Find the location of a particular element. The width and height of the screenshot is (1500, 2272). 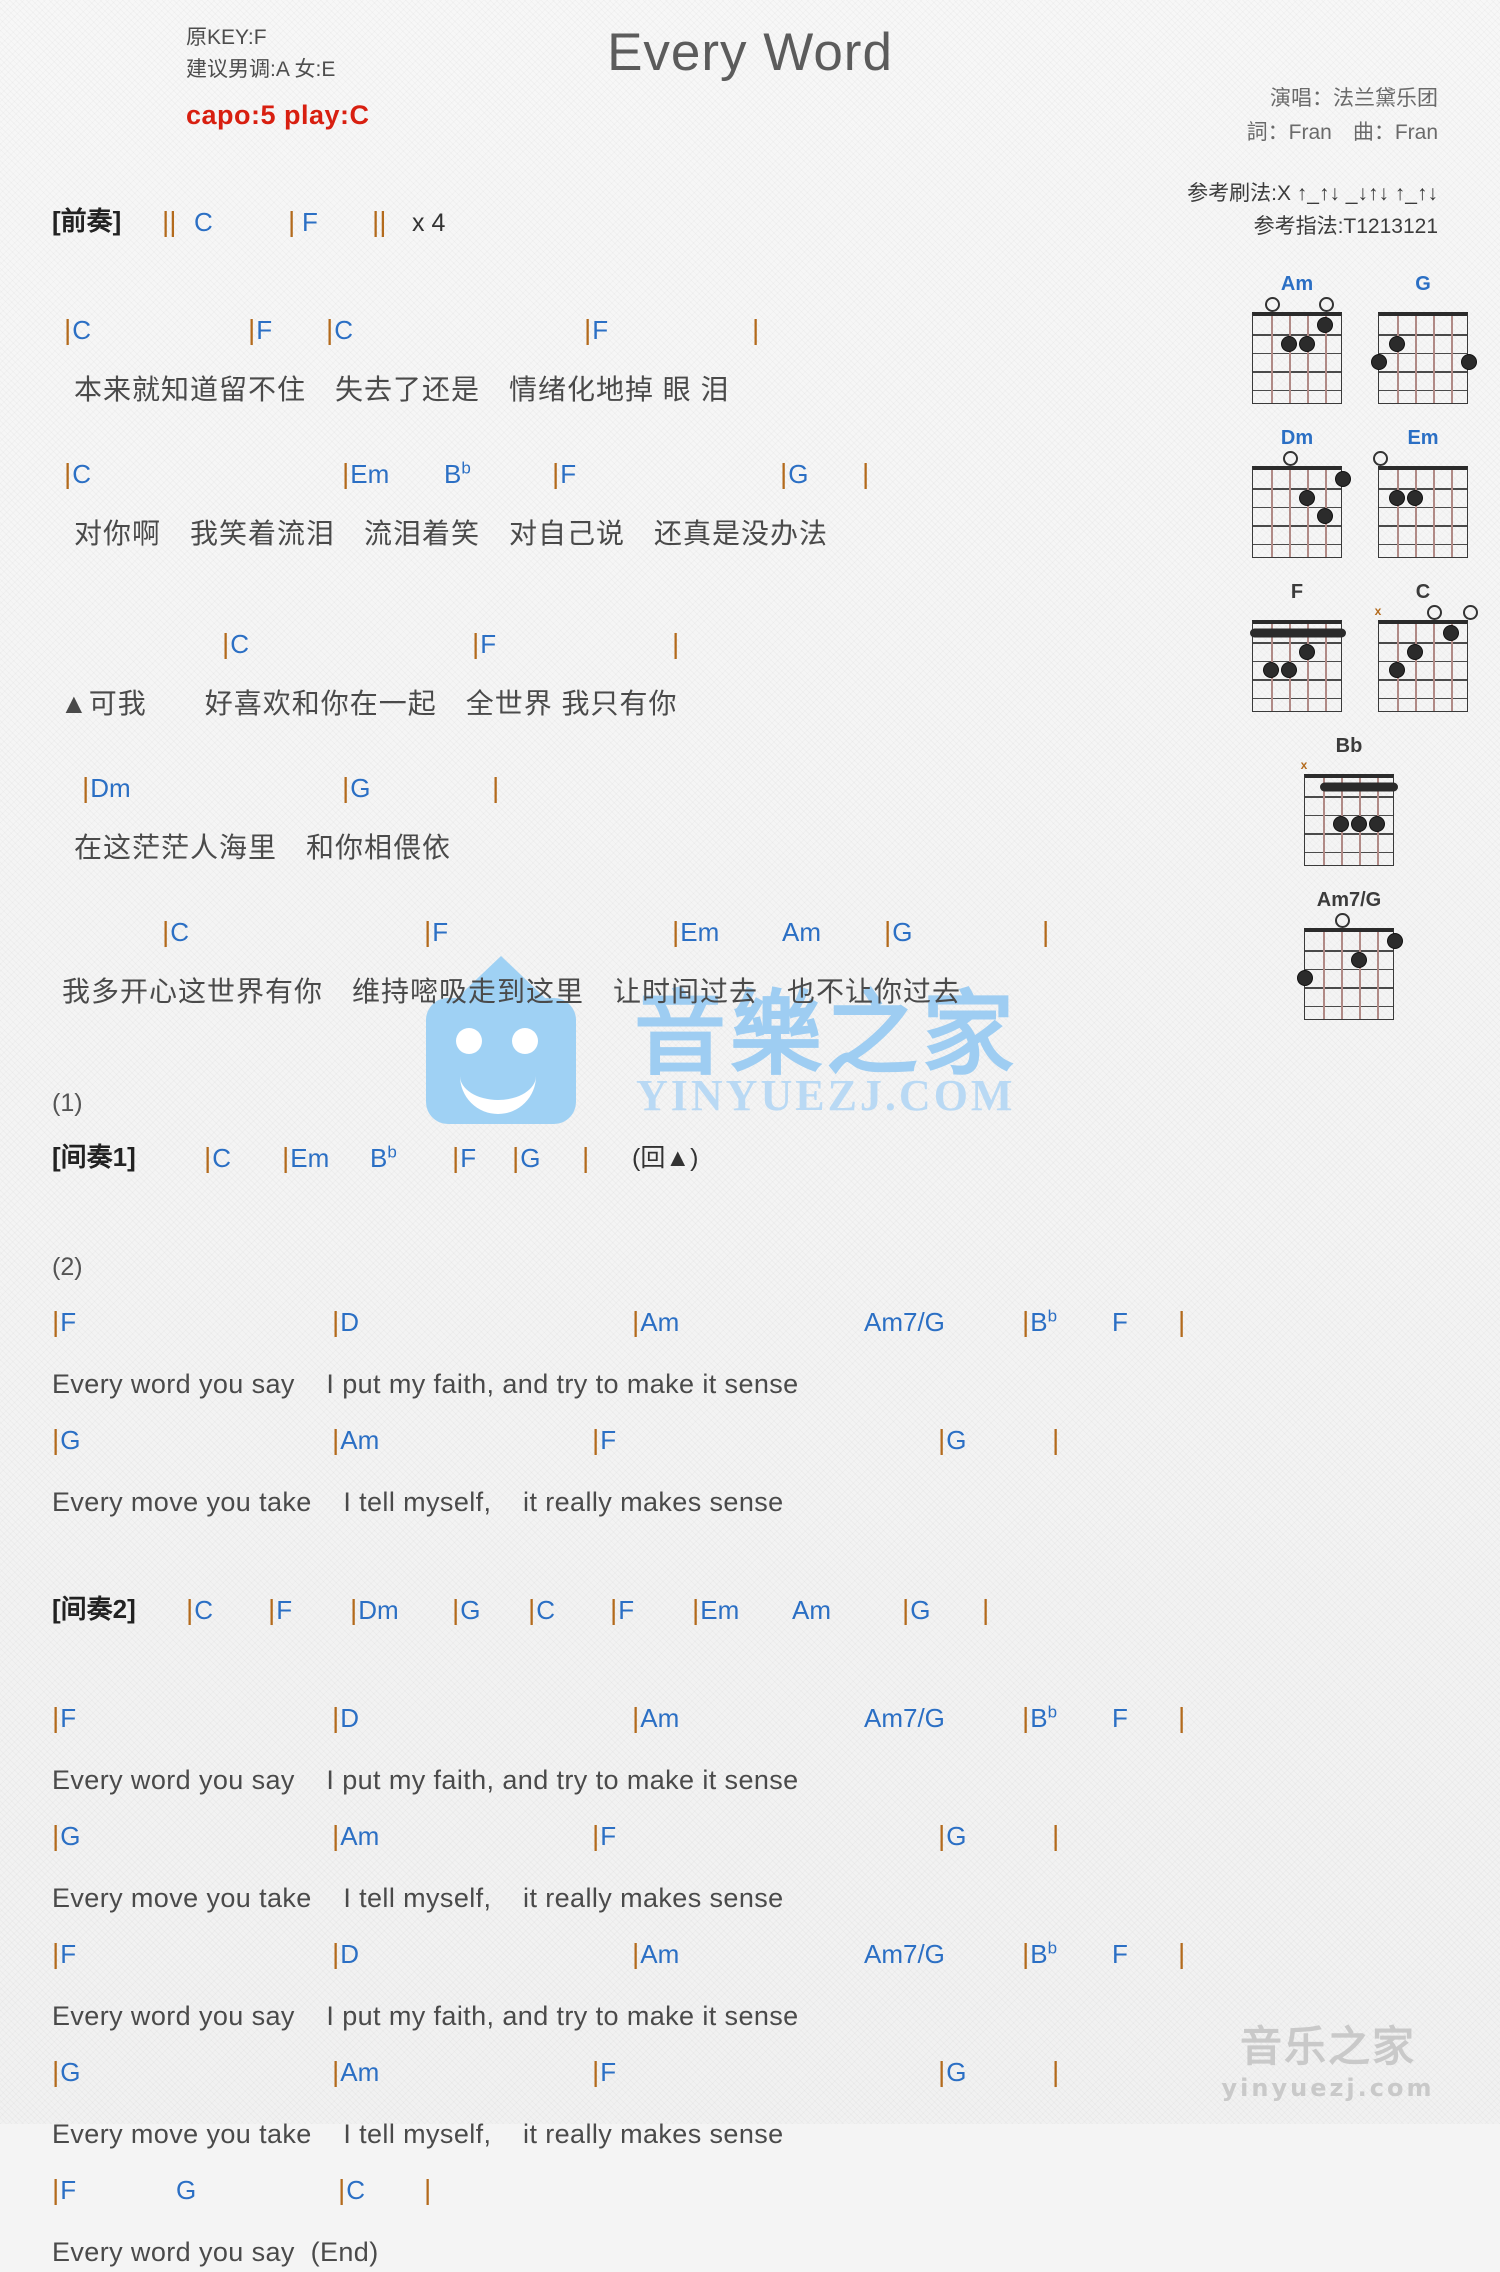

barre-bar is located at coordinates (1298, 633).